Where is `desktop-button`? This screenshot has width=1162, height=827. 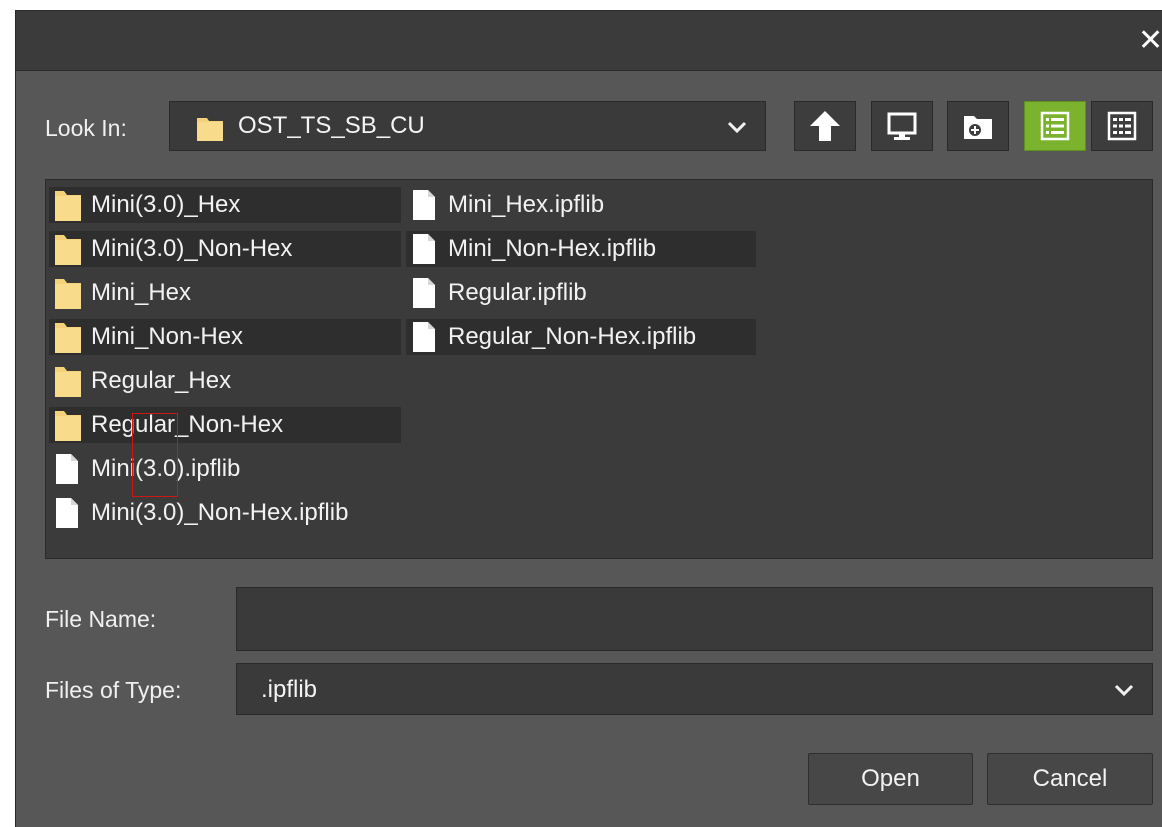
desktop-button is located at coordinates (902, 126).